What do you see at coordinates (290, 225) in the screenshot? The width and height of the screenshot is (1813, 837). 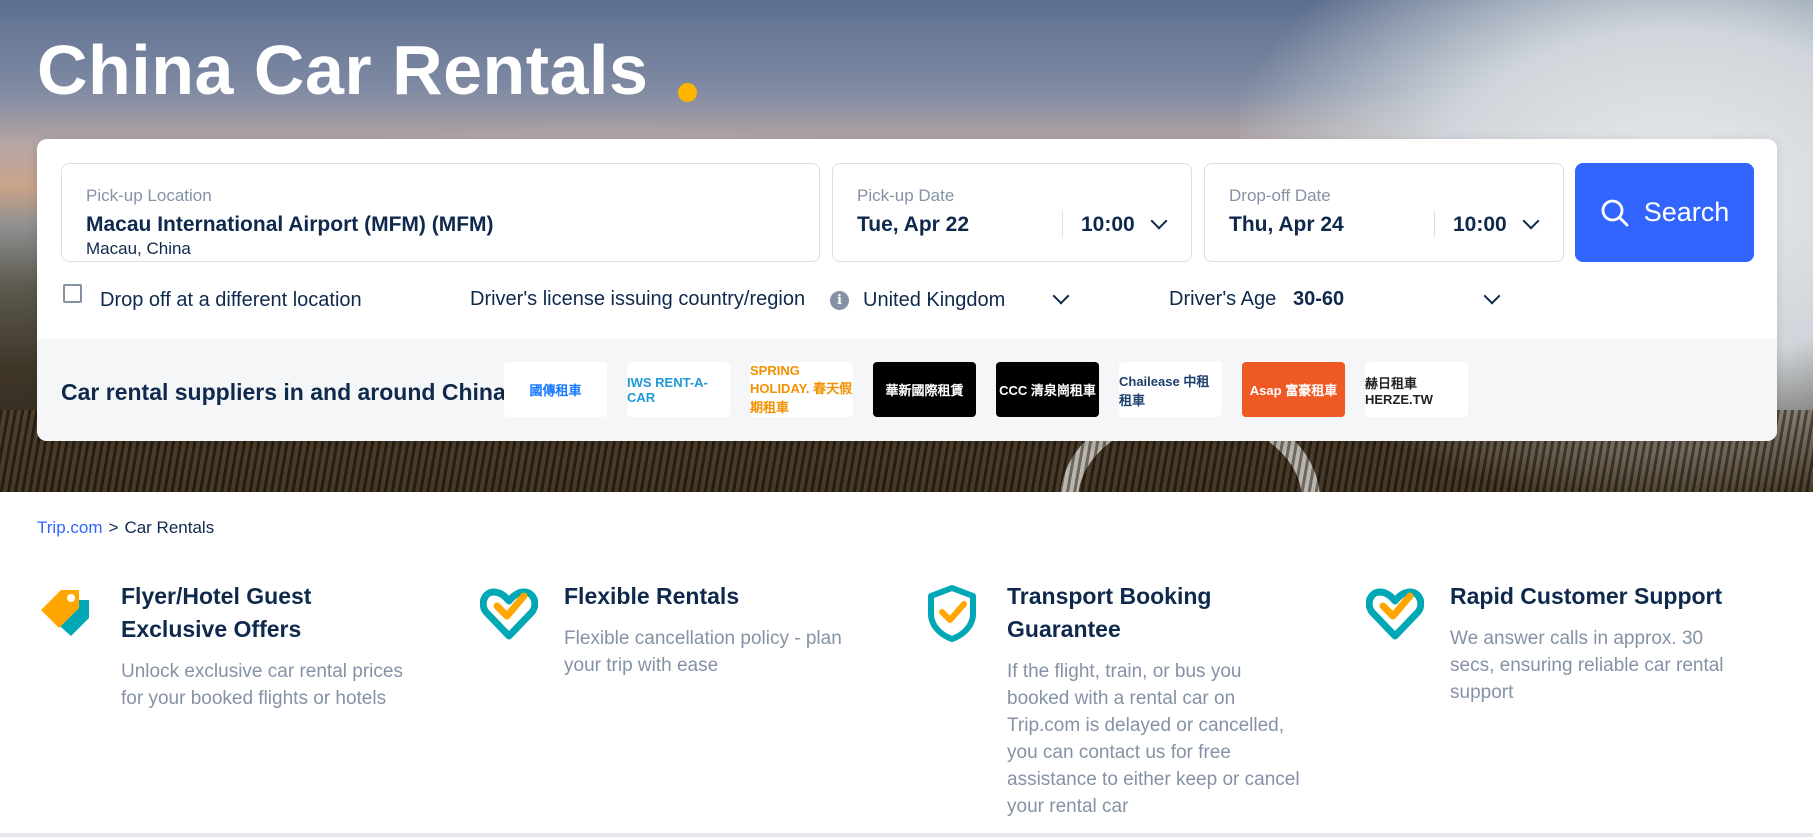 I see `pickup-location-value: Macau International Airport (MFM) (MFM)` at bounding box center [290, 225].